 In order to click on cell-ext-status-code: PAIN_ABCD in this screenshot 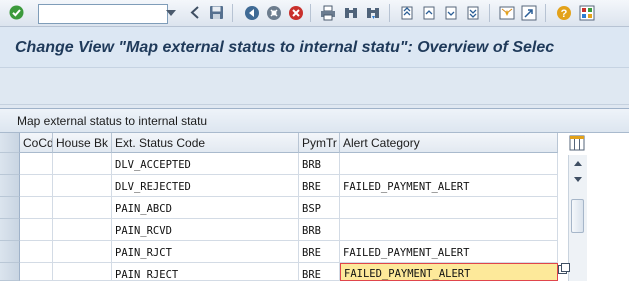, I will do `click(205, 208)`.